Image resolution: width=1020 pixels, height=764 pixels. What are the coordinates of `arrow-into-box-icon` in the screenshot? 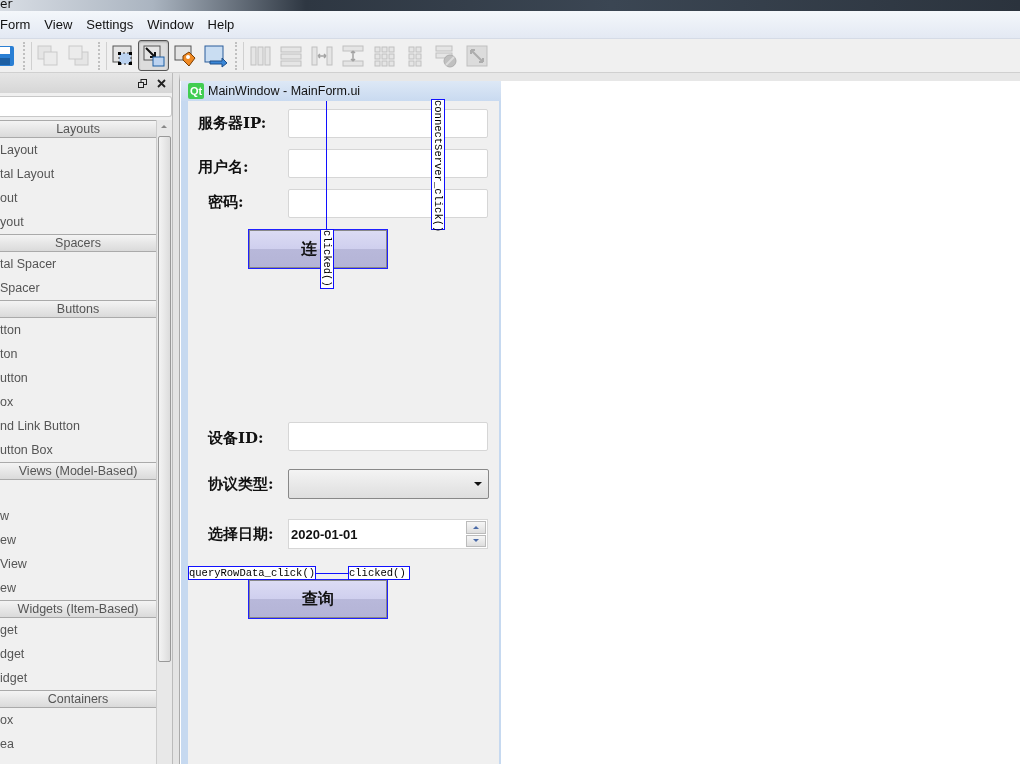 It's located at (153, 55).